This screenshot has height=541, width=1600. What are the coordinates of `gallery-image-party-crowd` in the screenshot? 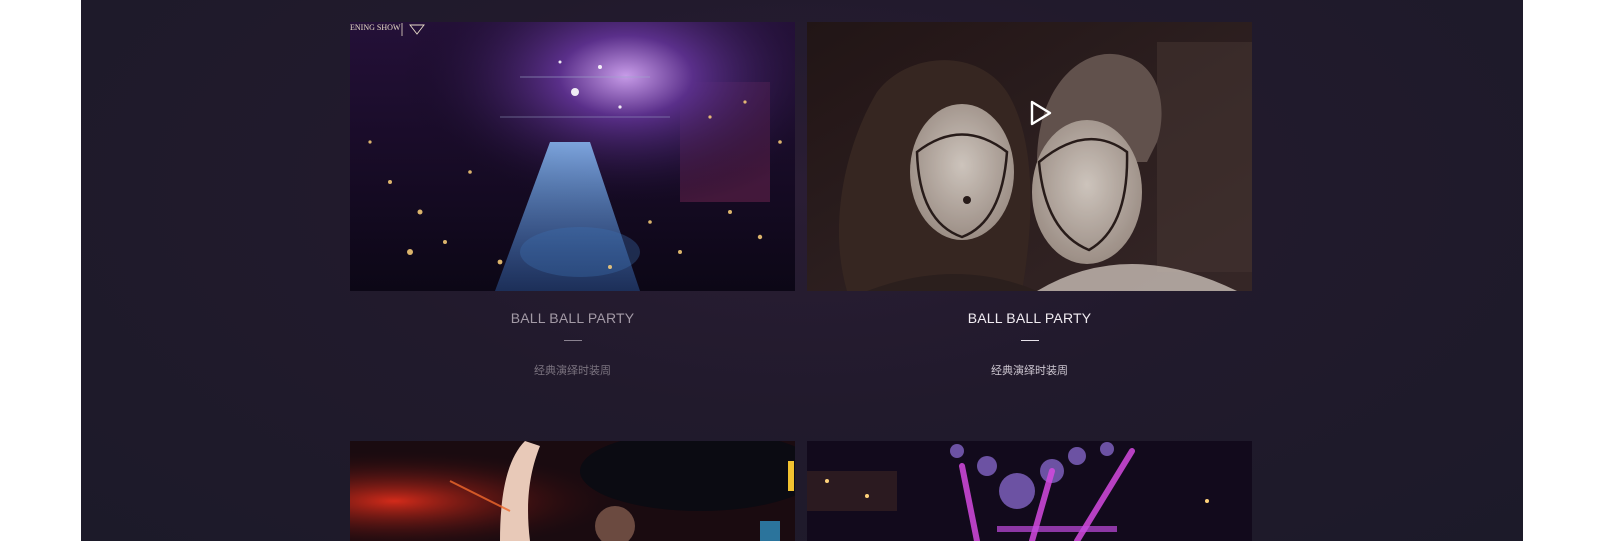 It's located at (572, 491).